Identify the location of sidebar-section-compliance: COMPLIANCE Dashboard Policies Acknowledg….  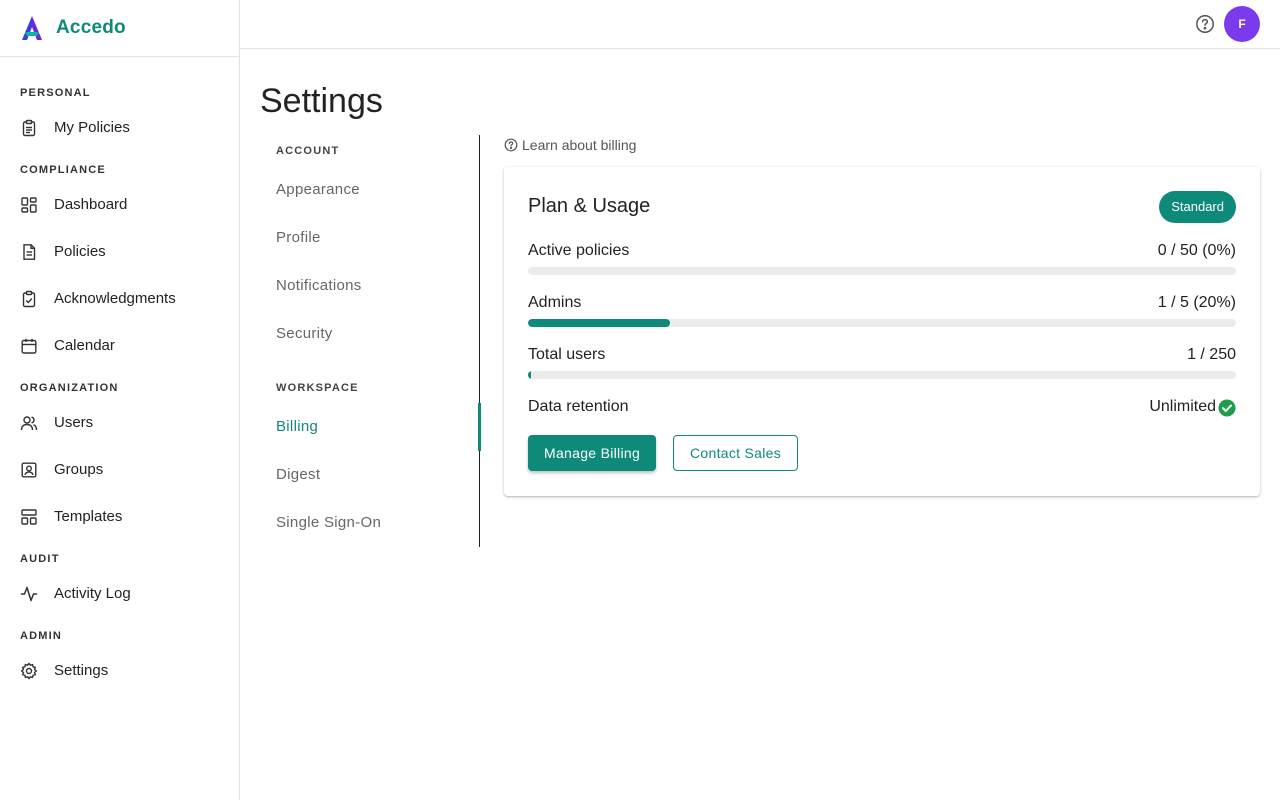
(119, 266).